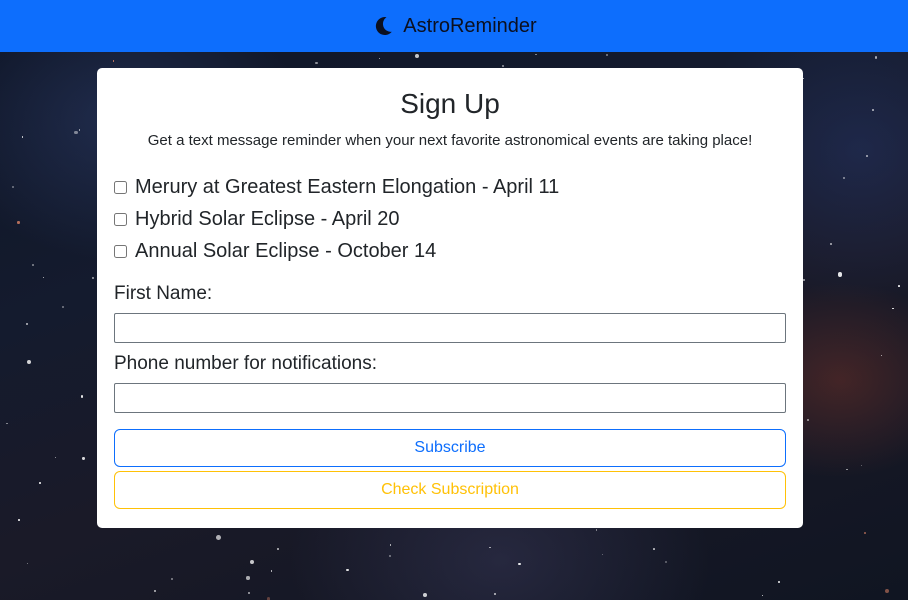  I want to click on check-subscription-button: Check Subscription, so click(450, 490).